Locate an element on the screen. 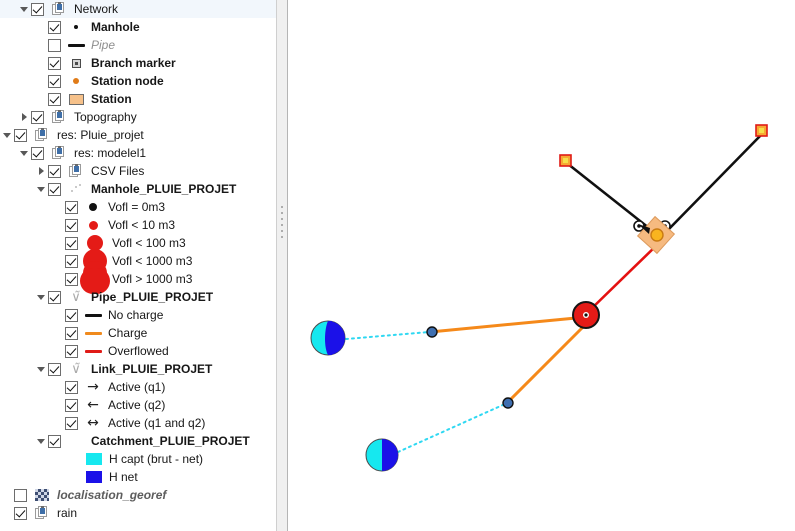 The width and height of the screenshot is (795, 531). tree-row-active-q1-q2: ↔ Active (q1 and q2) is located at coordinates (138, 423).